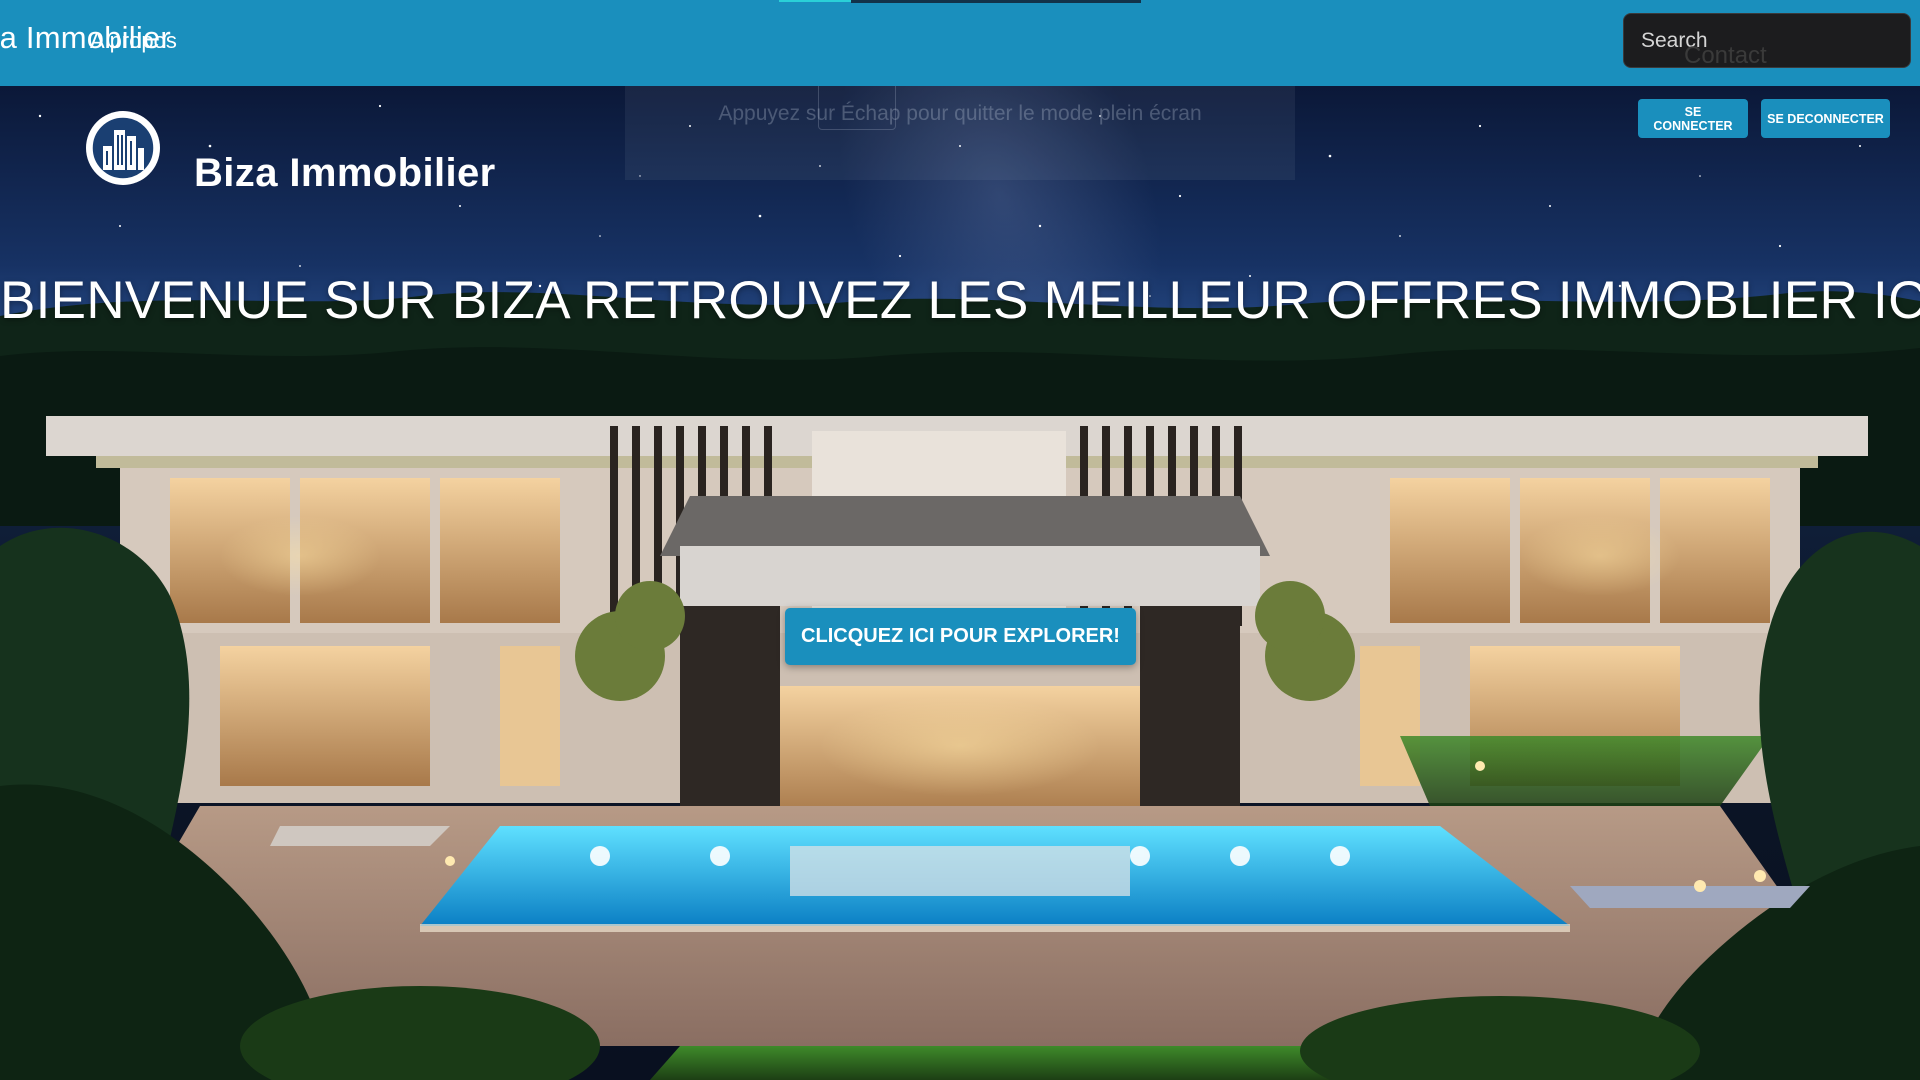 The width and height of the screenshot is (1920, 1080). I want to click on search-input, so click(1767, 40).